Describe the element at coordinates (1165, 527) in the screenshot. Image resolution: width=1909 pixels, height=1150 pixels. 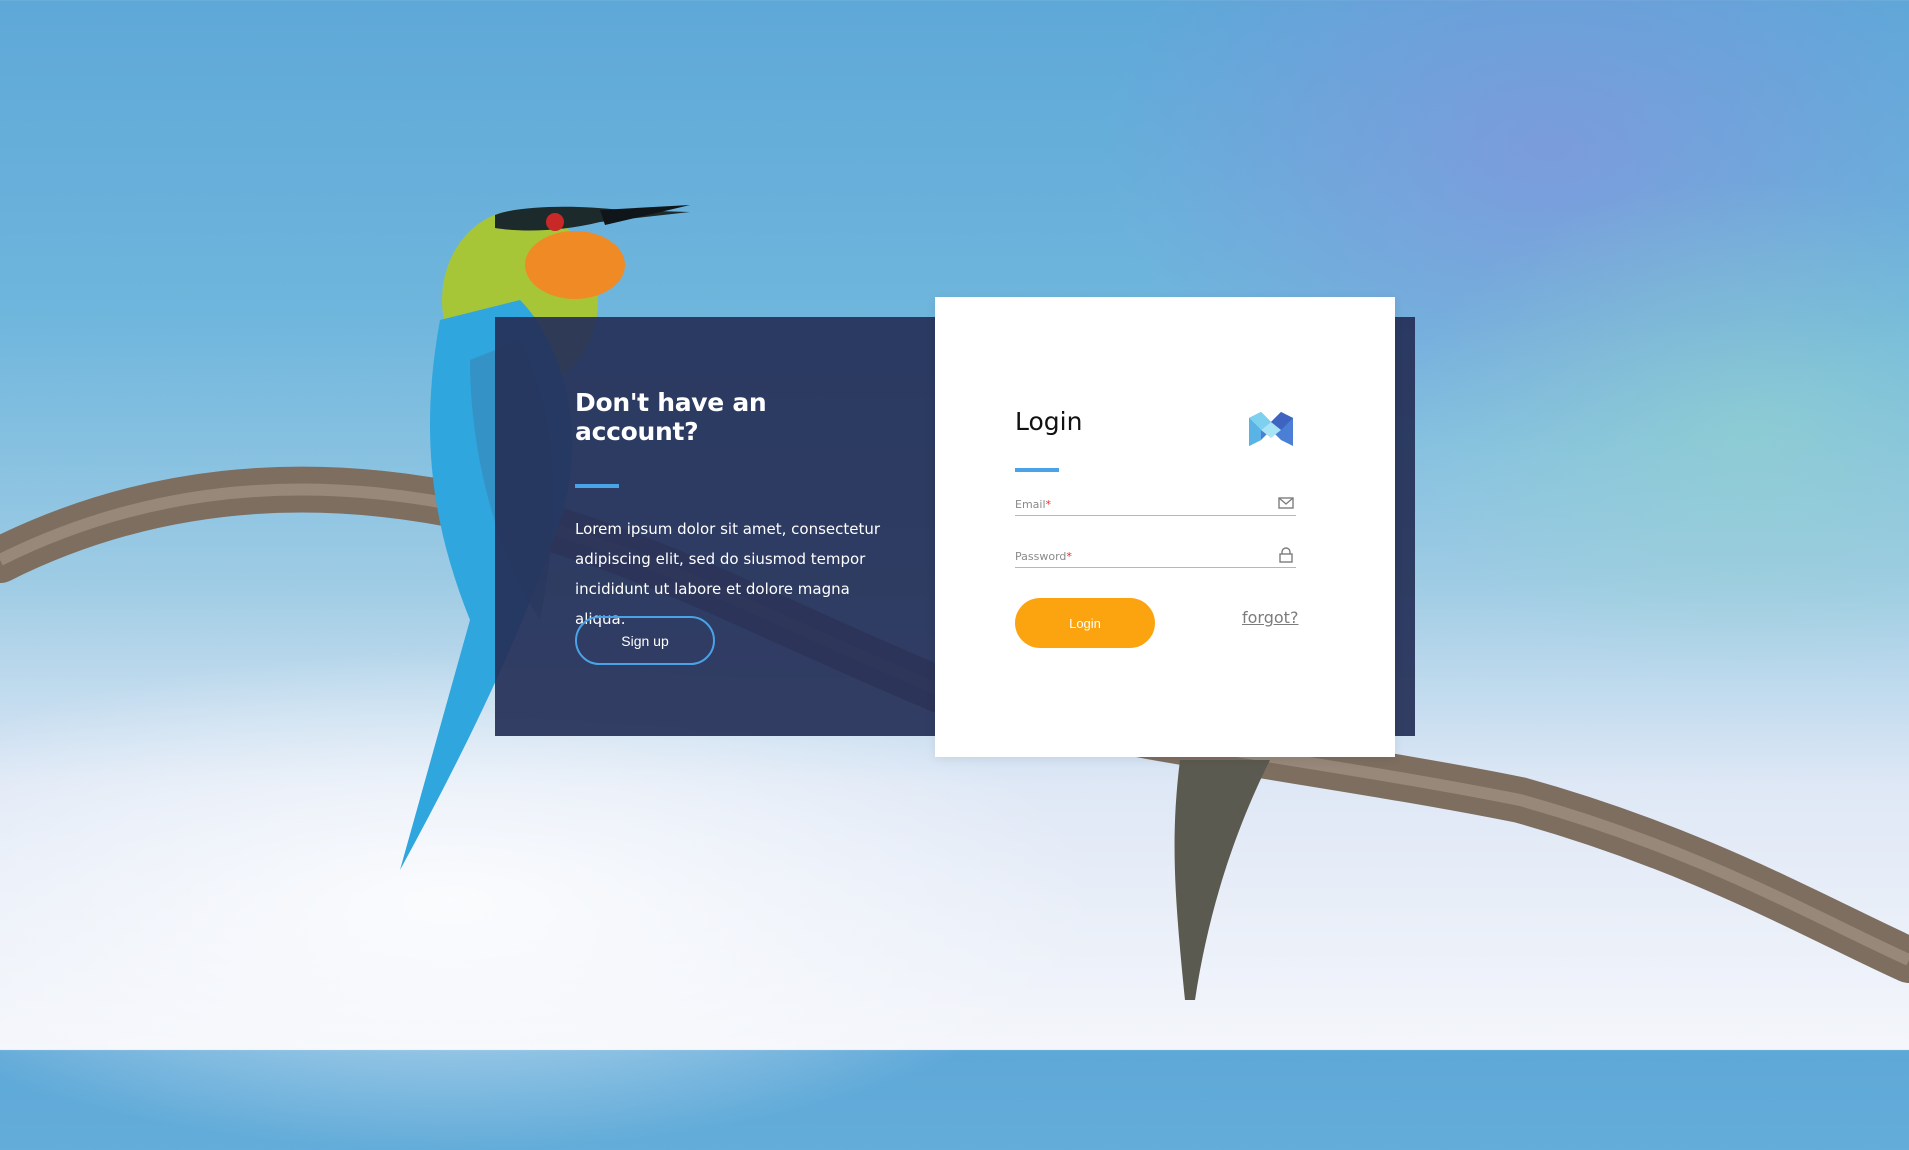
I see `login-card: Login Email* Password* Login forgot?` at that location.